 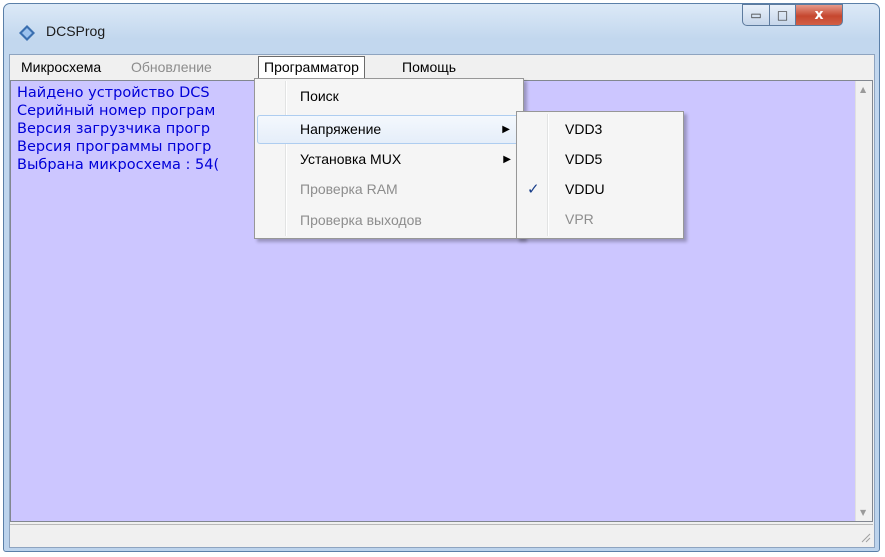 I want to click on menu-item-label: VDD5, so click(x=584, y=159).